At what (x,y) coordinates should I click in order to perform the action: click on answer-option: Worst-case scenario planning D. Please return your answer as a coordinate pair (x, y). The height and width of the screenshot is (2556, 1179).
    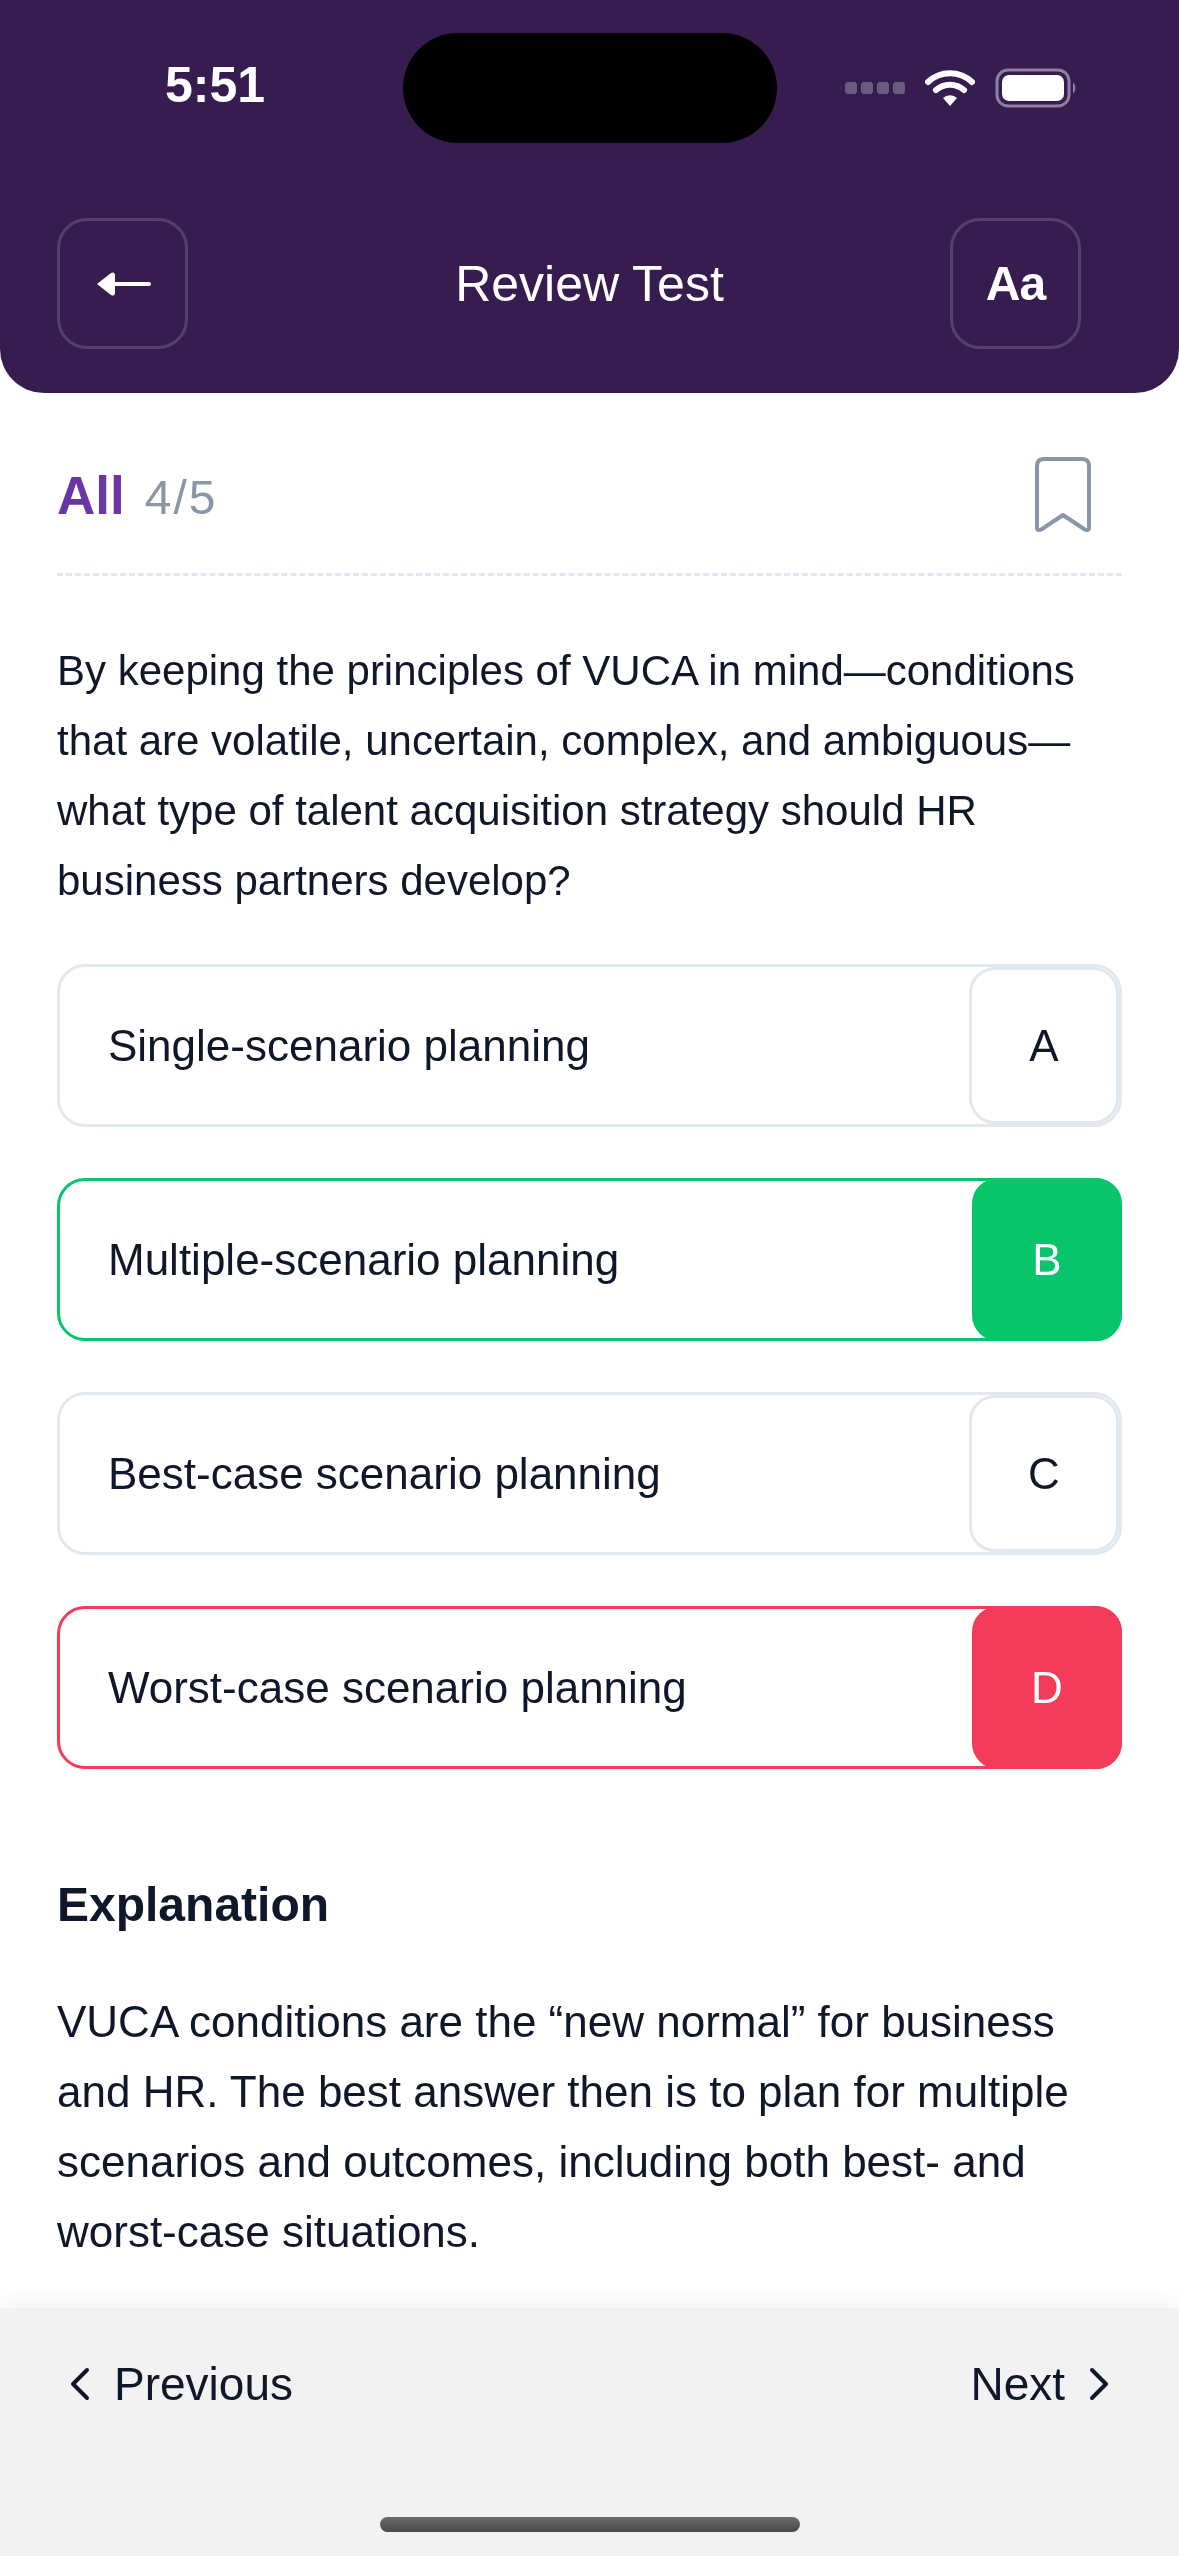
    Looking at the image, I should click on (589, 1687).